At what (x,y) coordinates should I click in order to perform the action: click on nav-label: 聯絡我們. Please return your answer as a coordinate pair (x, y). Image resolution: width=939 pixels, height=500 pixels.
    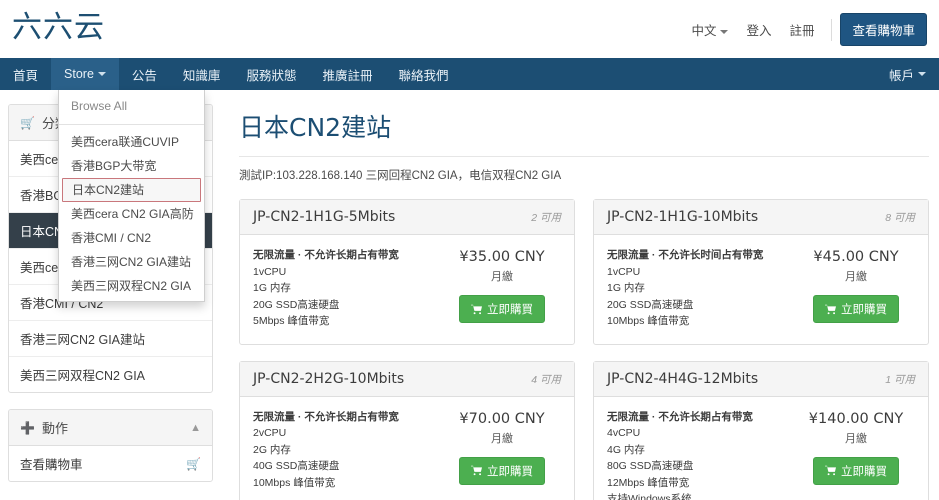
    Looking at the image, I should click on (423, 75).